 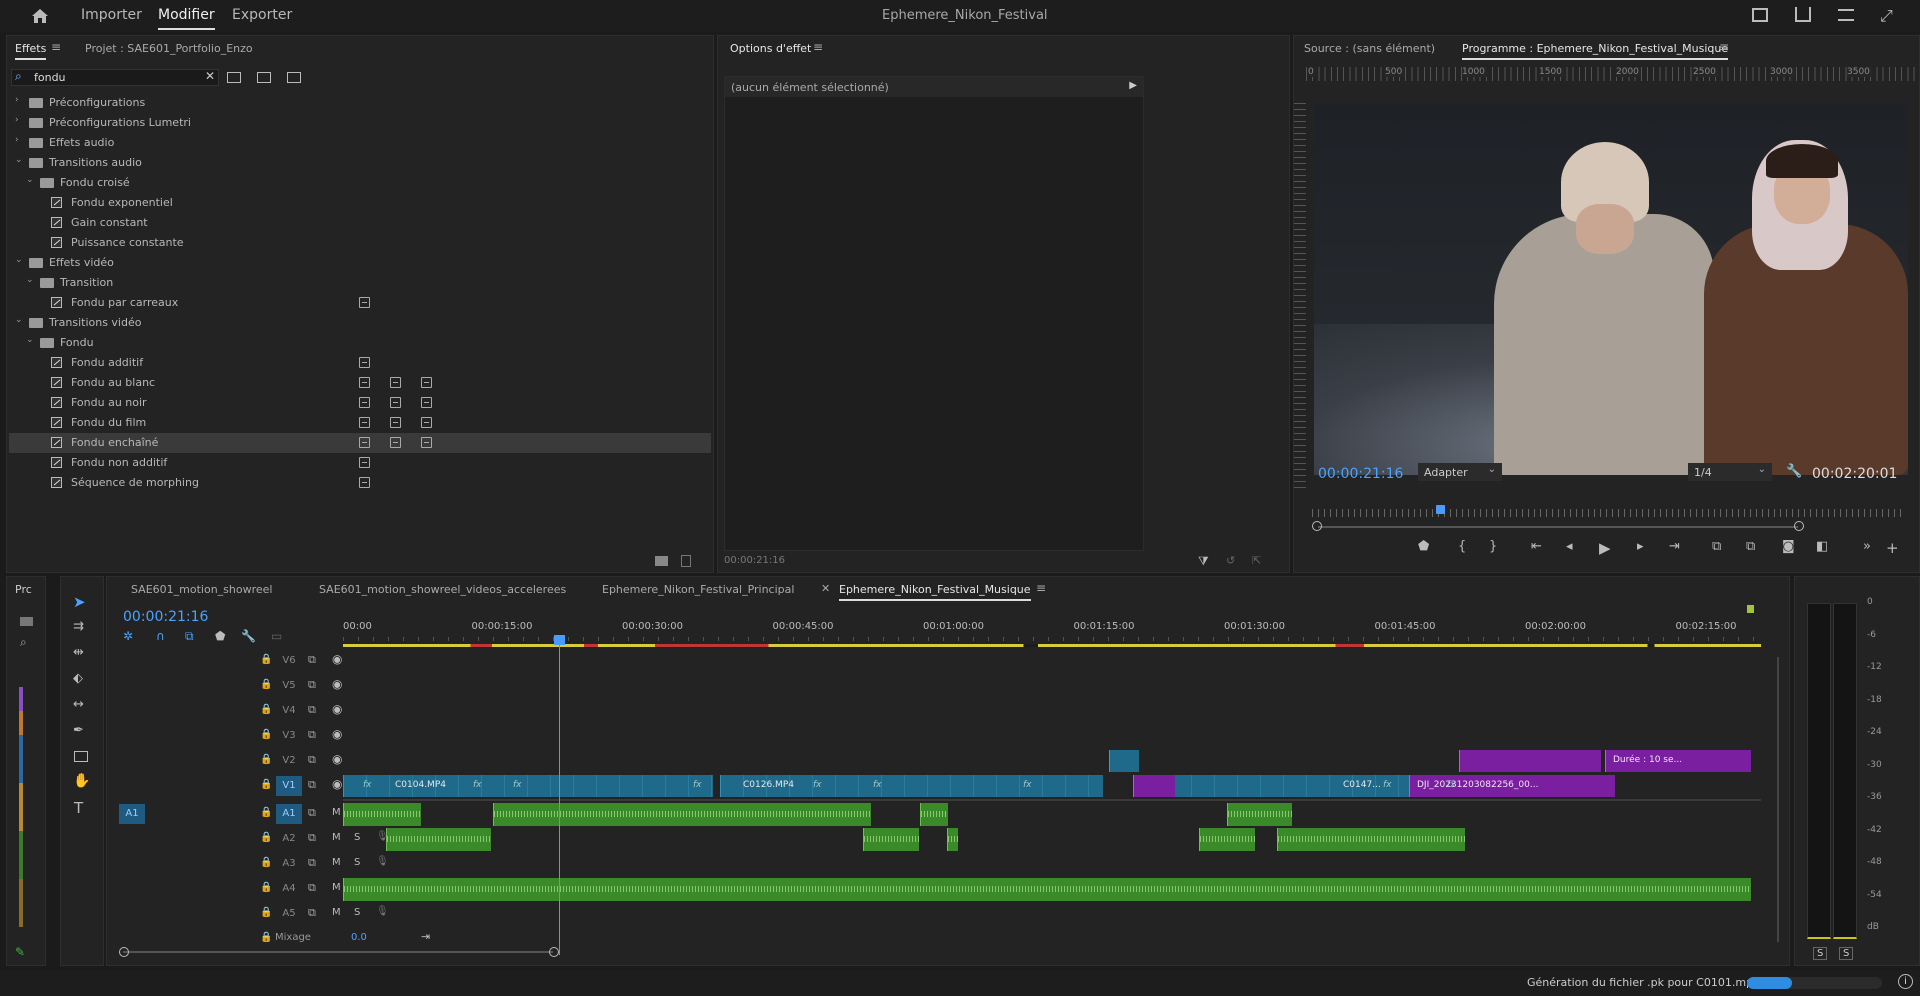 What do you see at coordinates (1607, 513) in the screenshot?
I see `monitor-scrub-ruler` at bounding box center [1607, 513].